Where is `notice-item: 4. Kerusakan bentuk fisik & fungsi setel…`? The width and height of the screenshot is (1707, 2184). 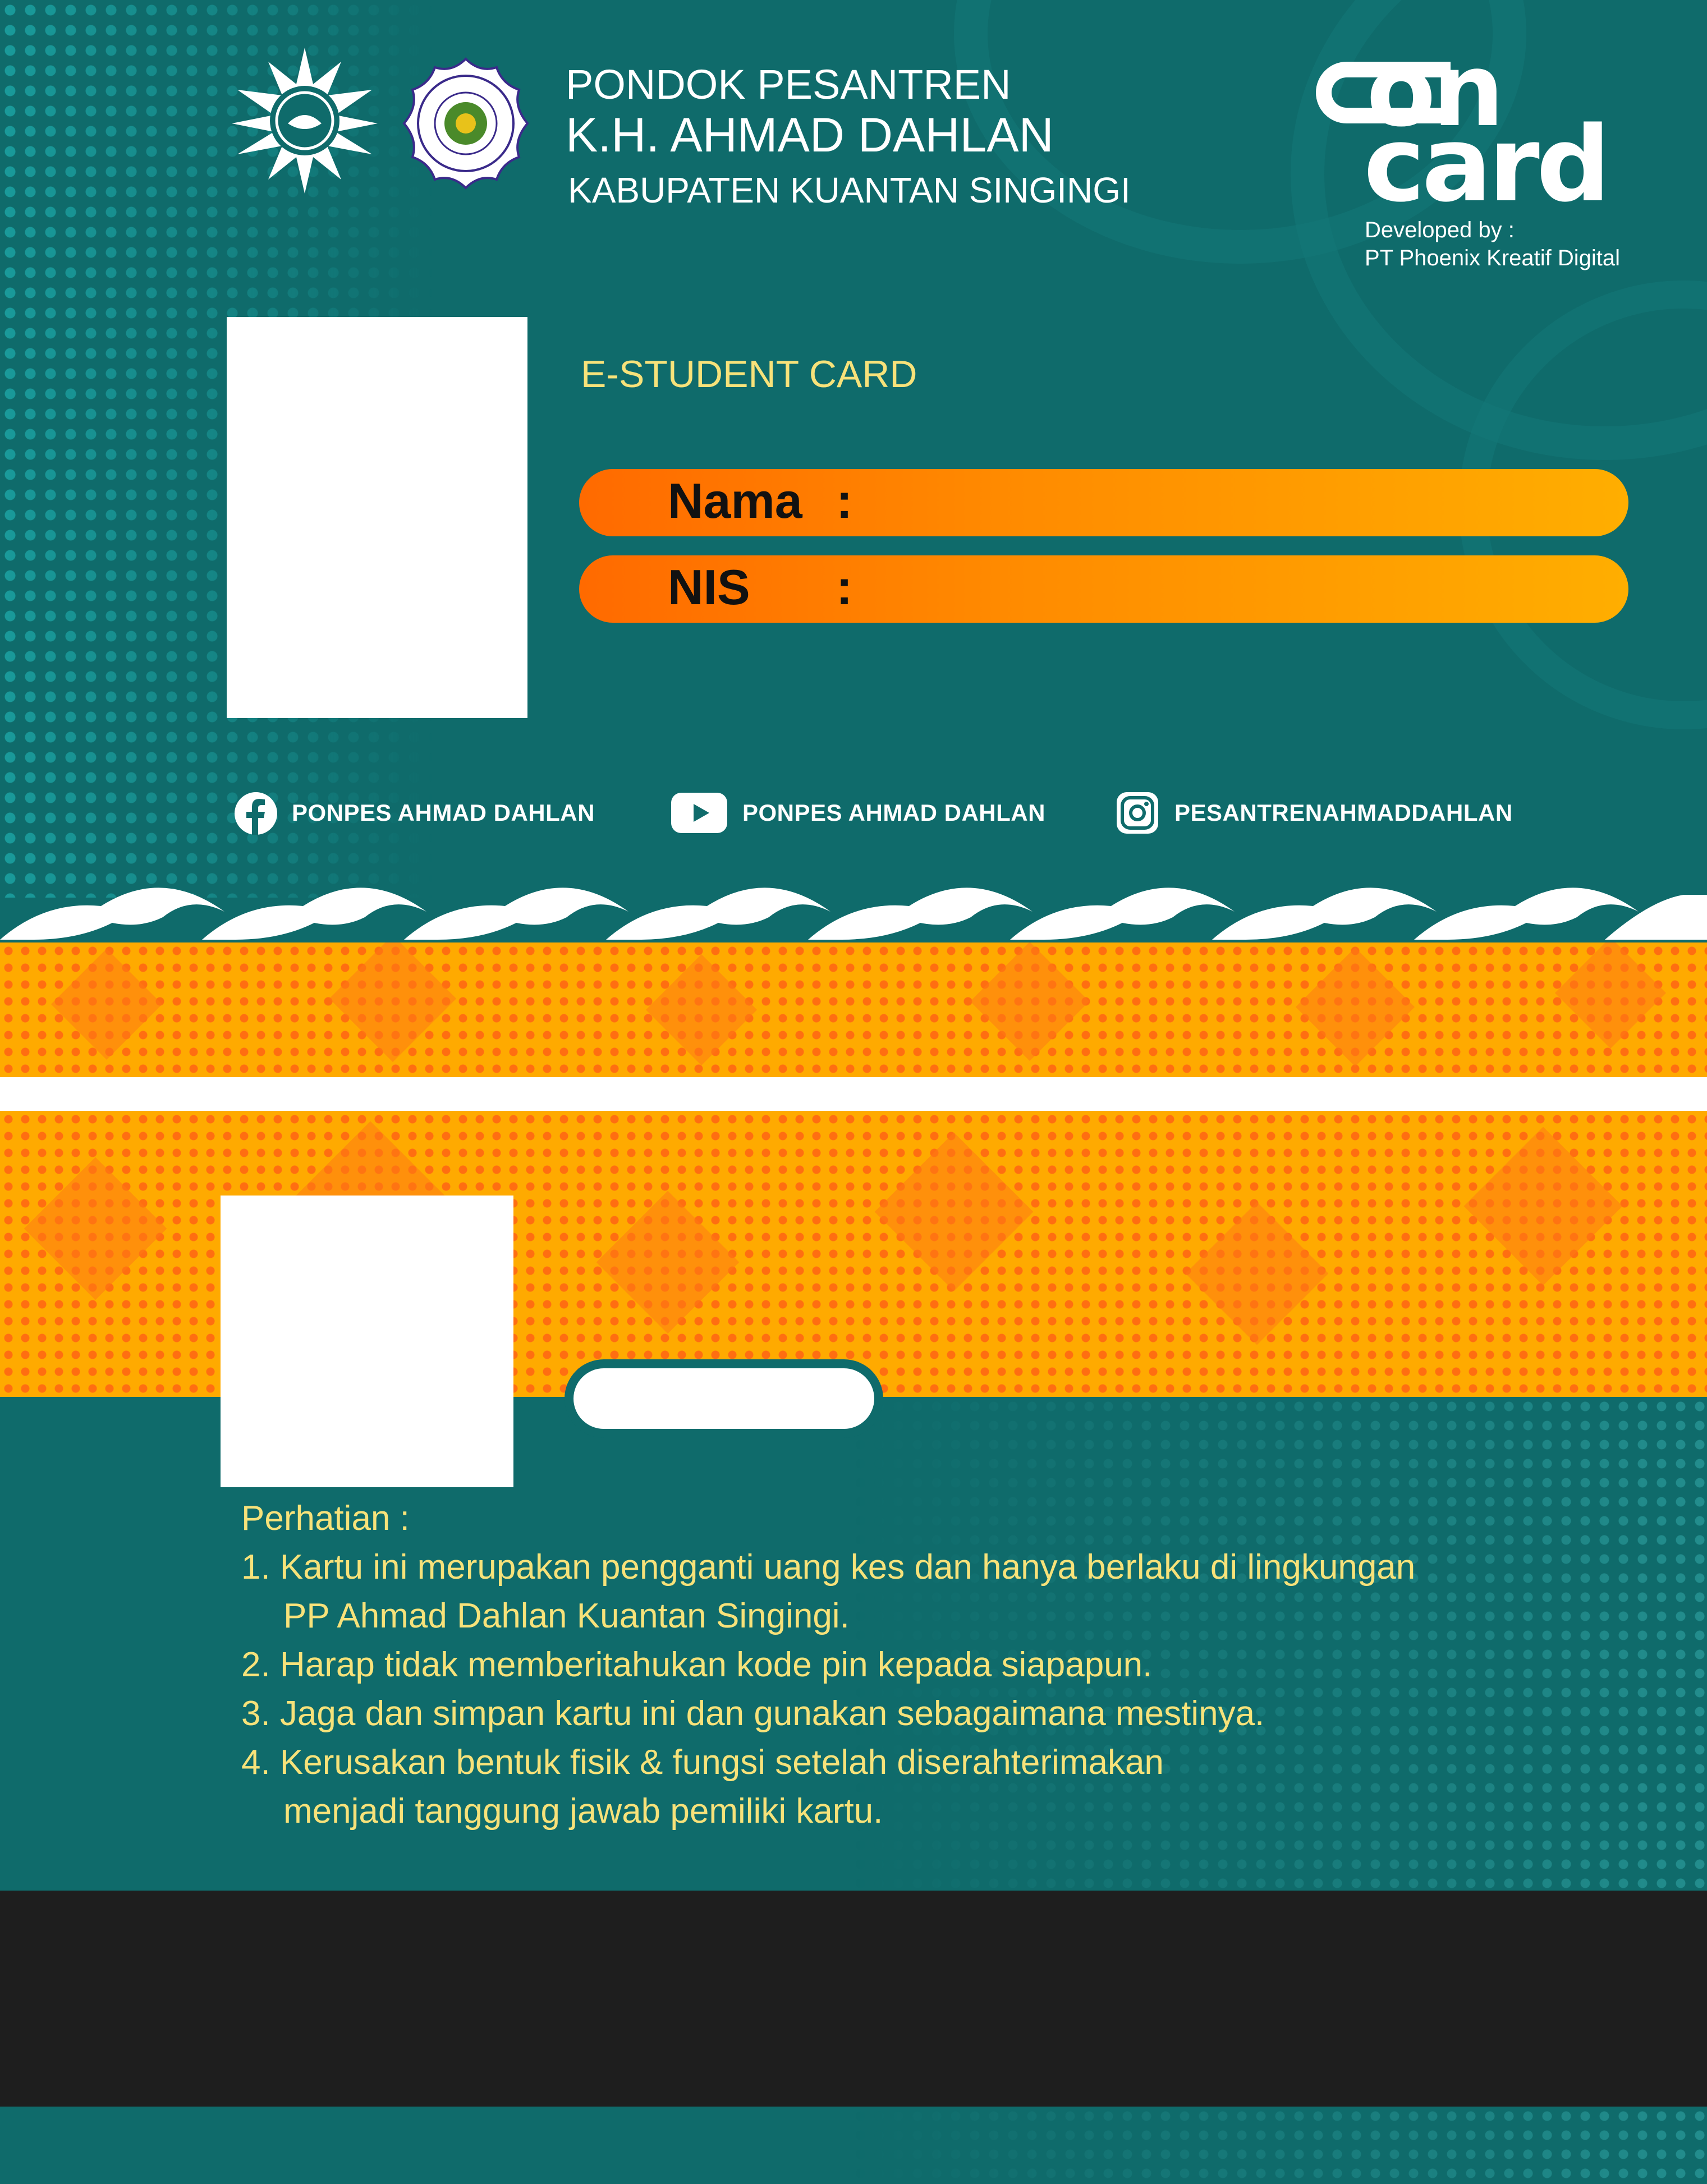
notice-item: 4. Kerusakan bentuk fisik & fungsi setel… is located at coordinates (702, 1762).